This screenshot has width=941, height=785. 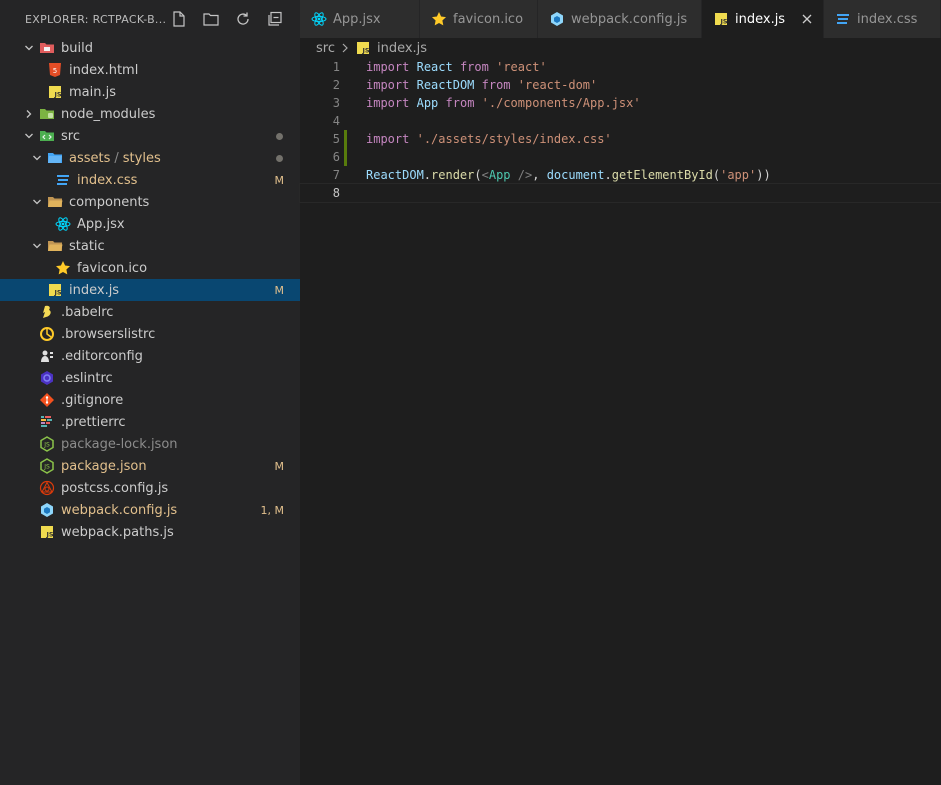 I want to click on file-index-html: 5 index.html, so click(x=150, y=70).